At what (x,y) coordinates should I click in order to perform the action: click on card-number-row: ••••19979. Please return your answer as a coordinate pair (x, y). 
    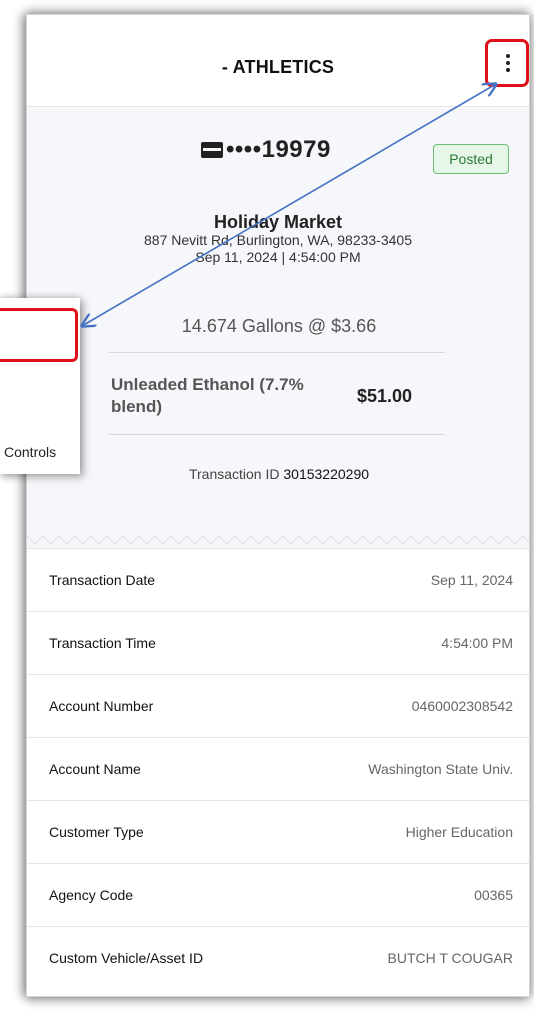
    Looking at the image, I should click on (266, 150).